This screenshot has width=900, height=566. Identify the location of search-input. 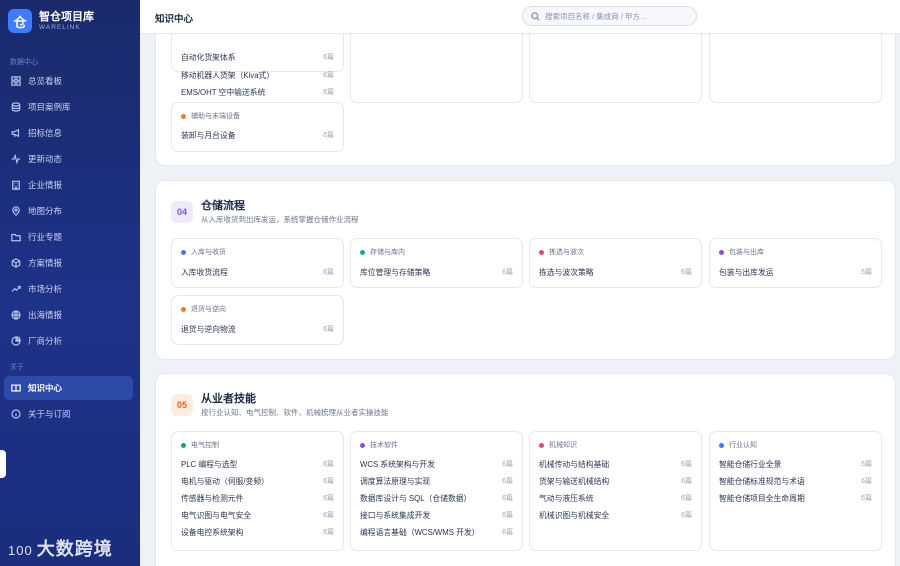
(615, 16).